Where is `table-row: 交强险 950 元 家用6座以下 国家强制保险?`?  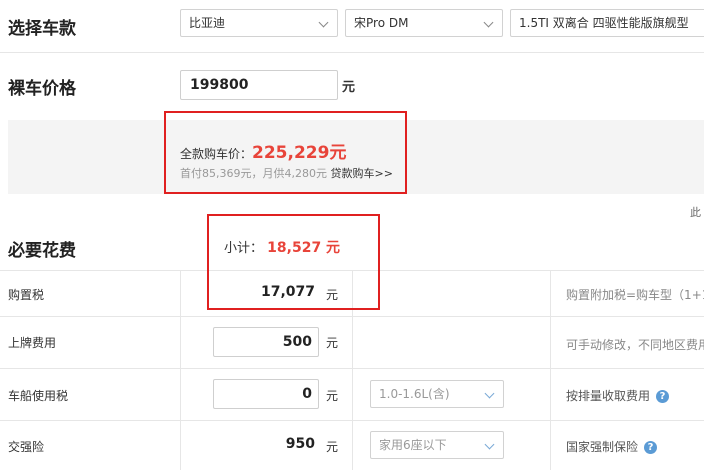 table-row: 交强险 950 元 家用6座以下 国家强制保险? is located at coordinates (352, 445).